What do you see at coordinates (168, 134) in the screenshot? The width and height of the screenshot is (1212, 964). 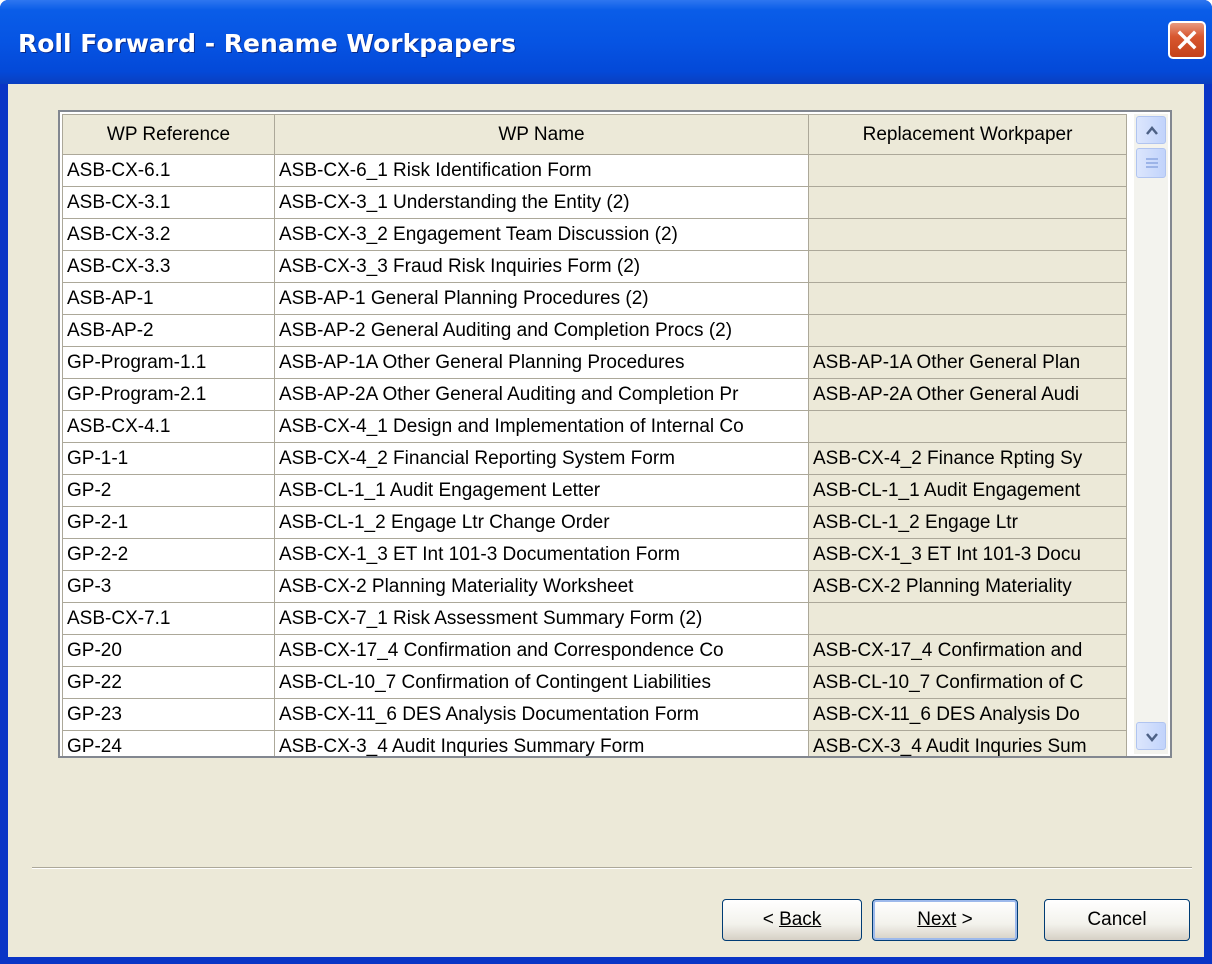 I see `column-header-wp-reference: WP Reference` at bounding box center [168, 134].